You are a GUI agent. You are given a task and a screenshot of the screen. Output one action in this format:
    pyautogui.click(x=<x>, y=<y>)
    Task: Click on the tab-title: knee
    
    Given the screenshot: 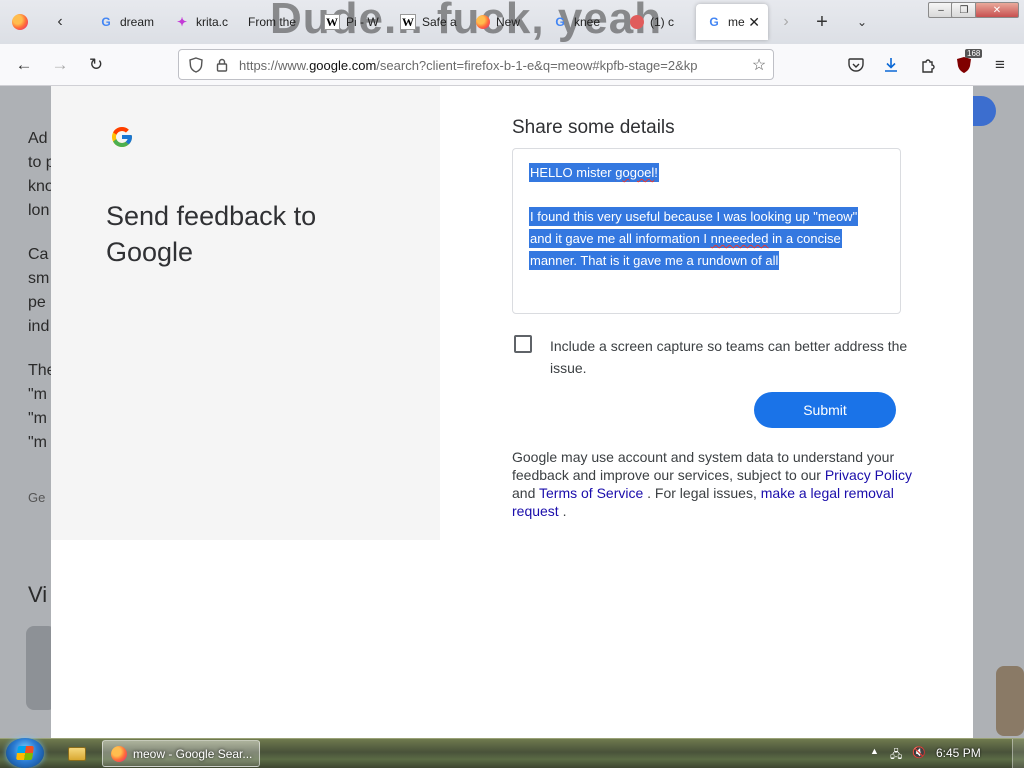 What is the action you would take?
    pyautogui.click(x=587, y=22)
    